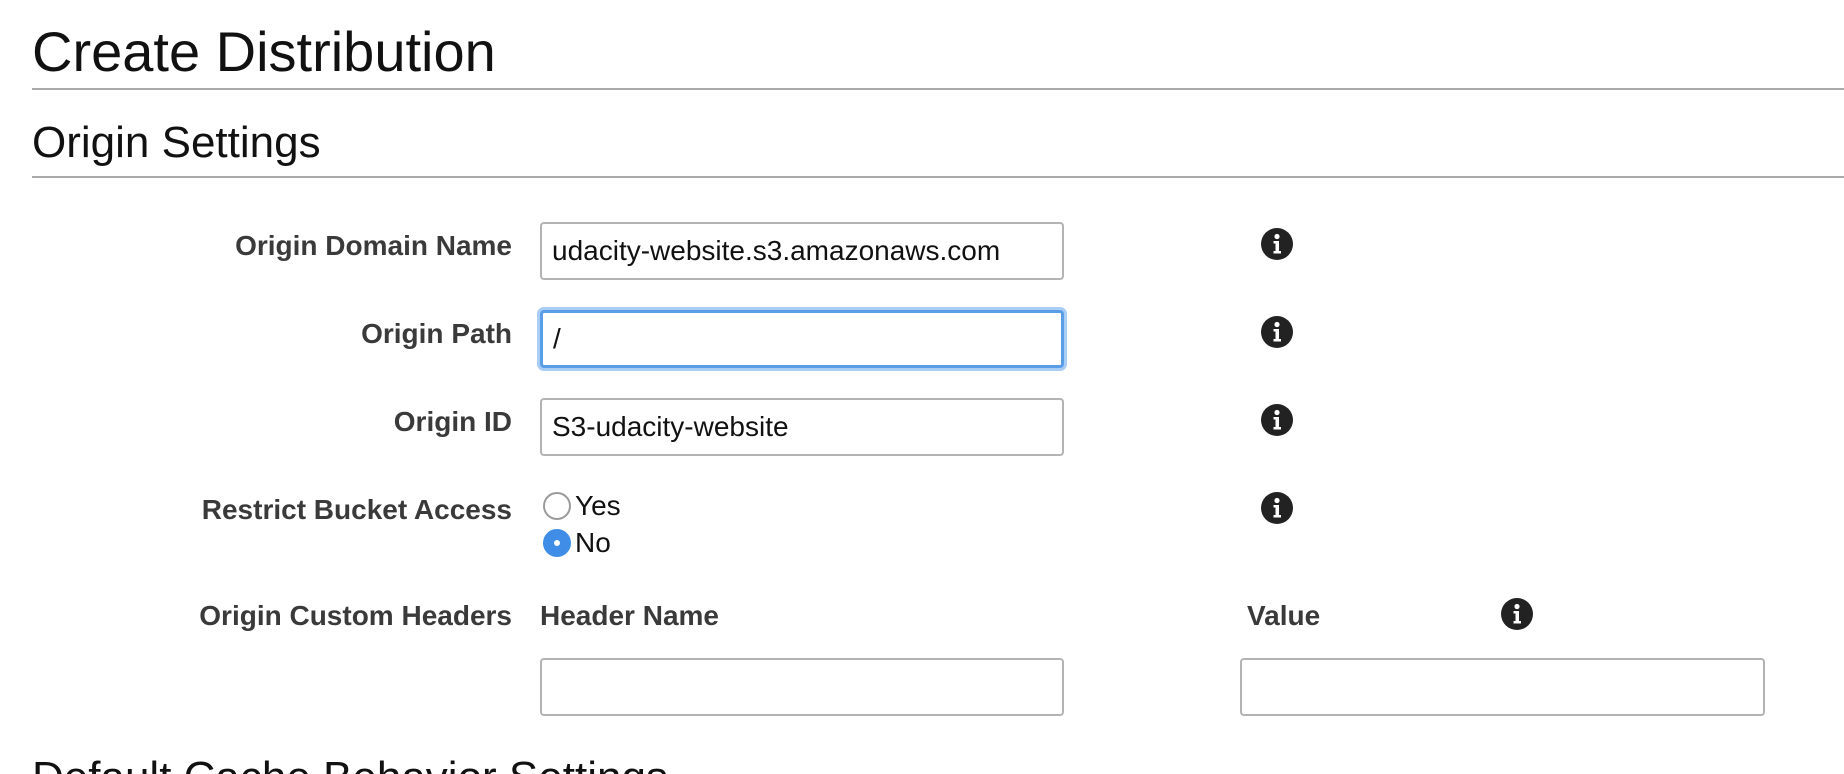 This screenshot has height=774, width=1844. I want to click on radio-no-label: No, so click(593, 542).